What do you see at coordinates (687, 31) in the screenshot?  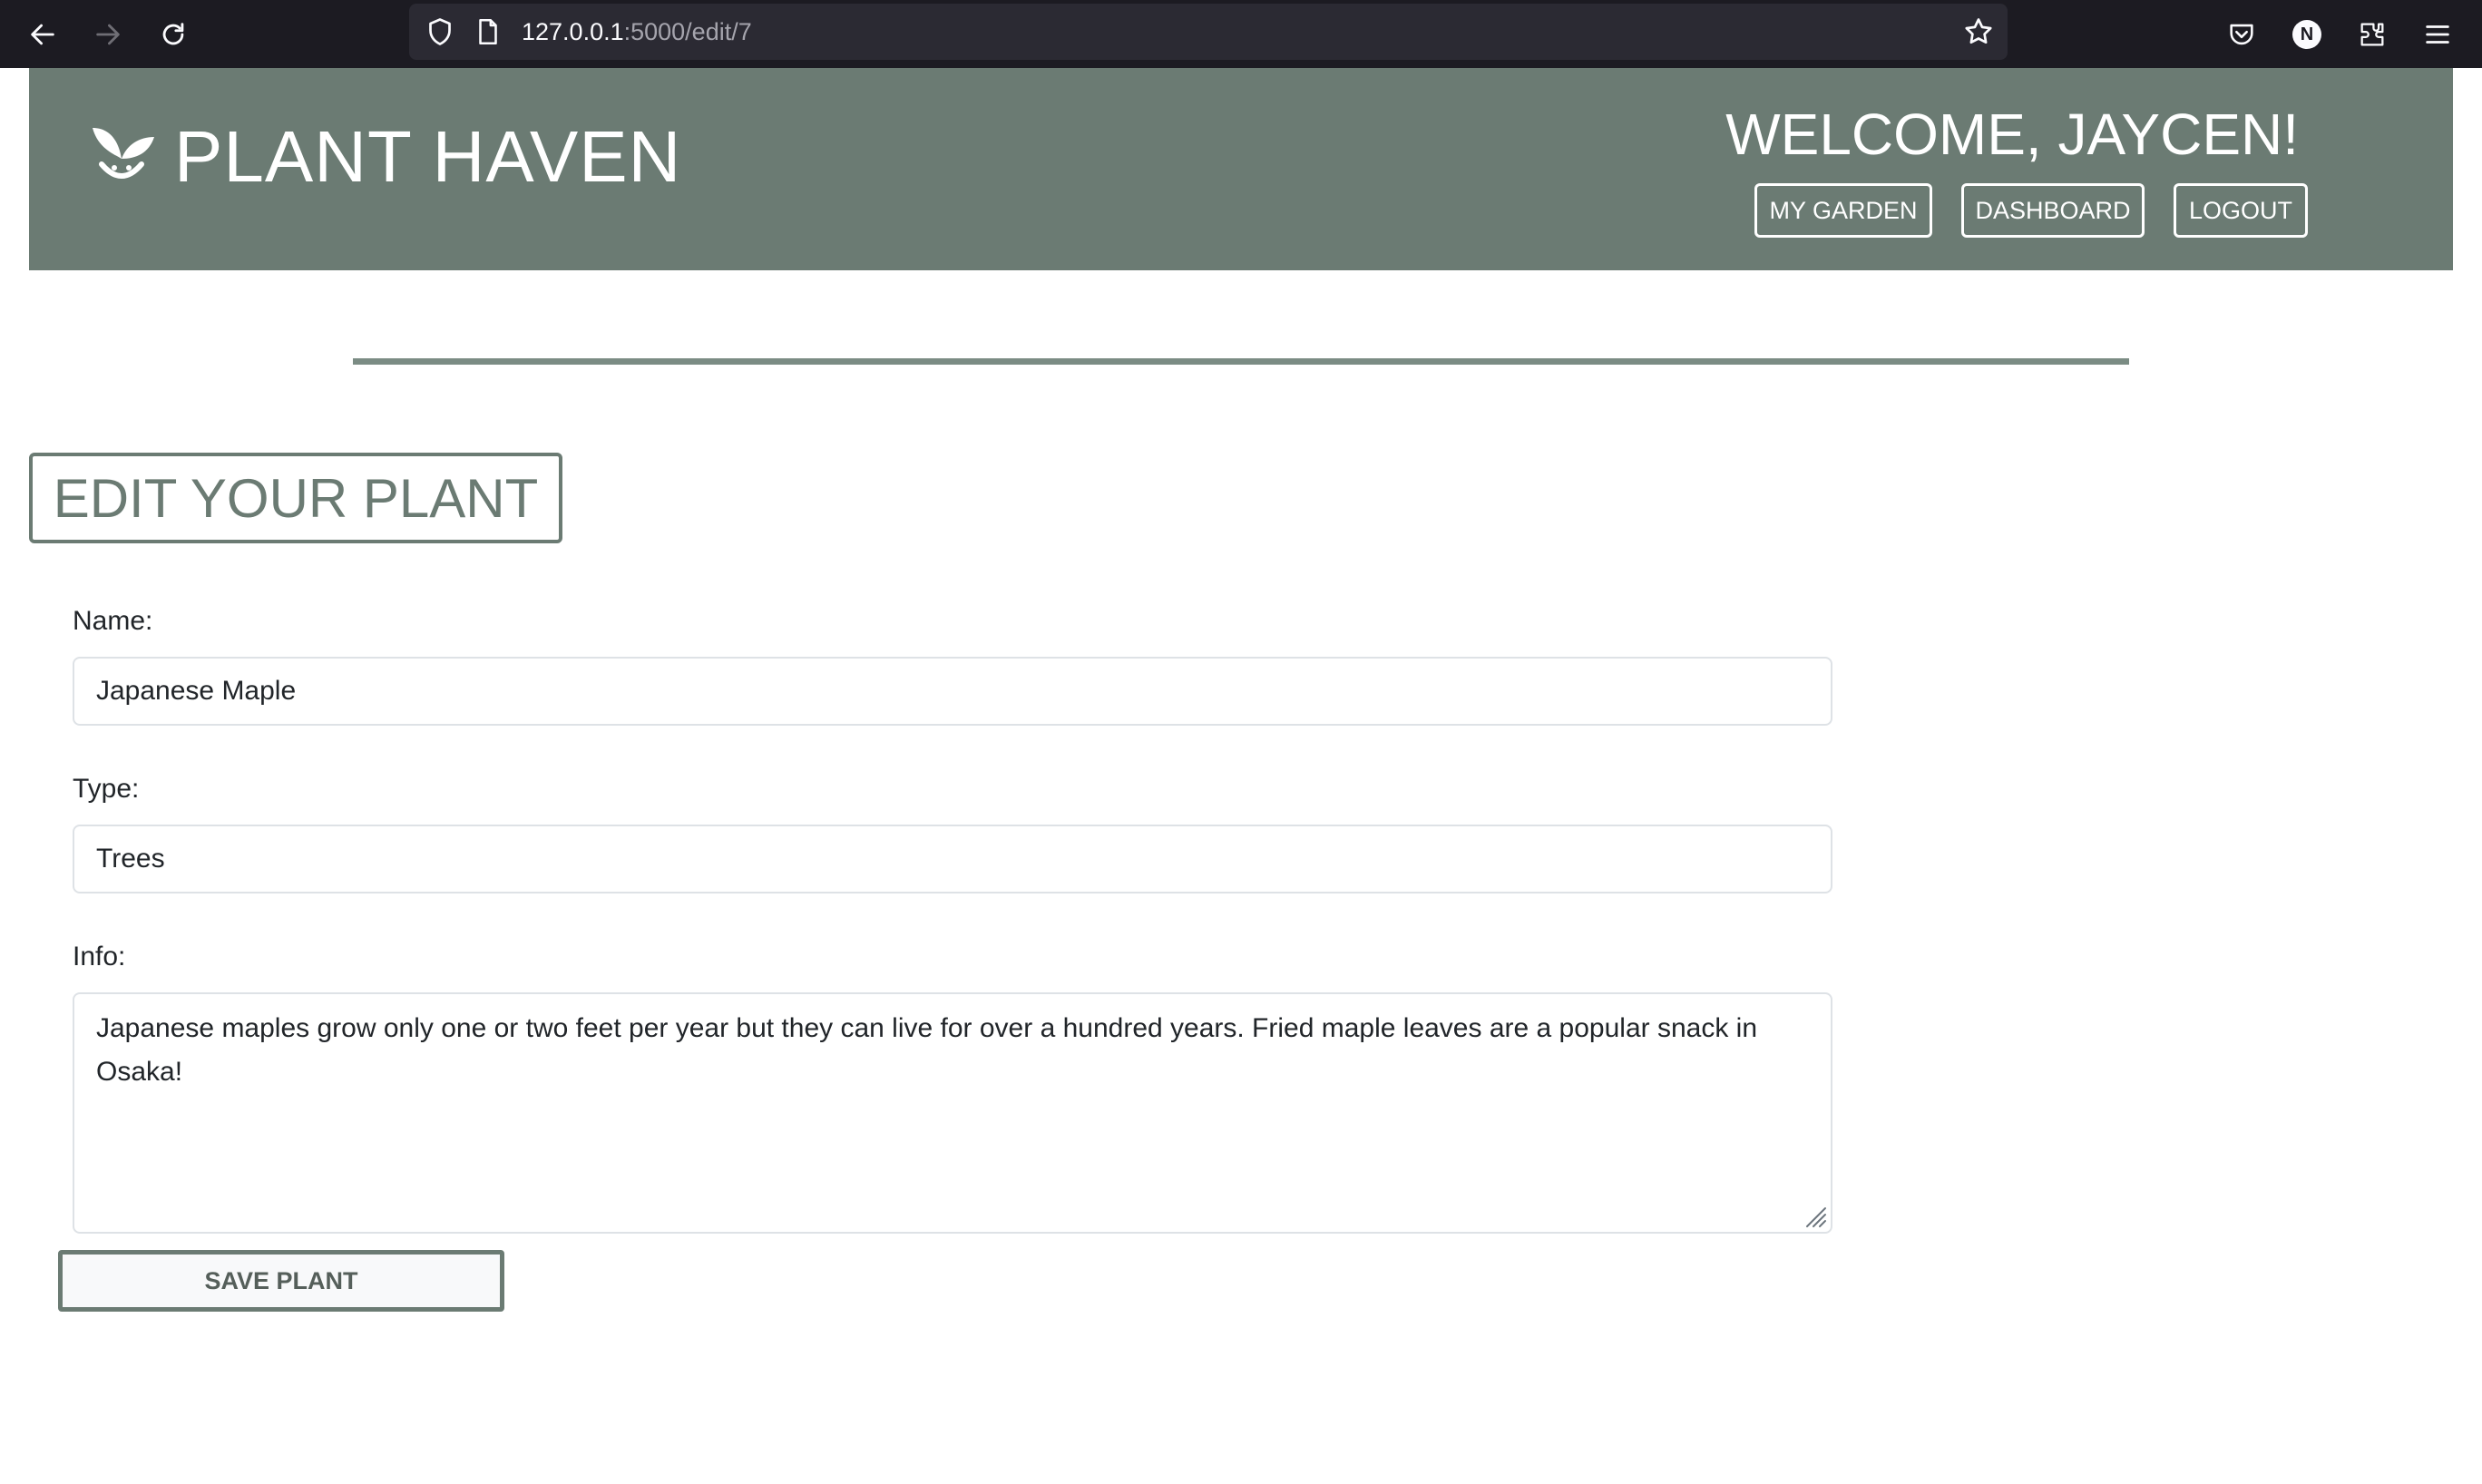 I see `url-path: :5000/edit/7` at bounding box center [687, 31].